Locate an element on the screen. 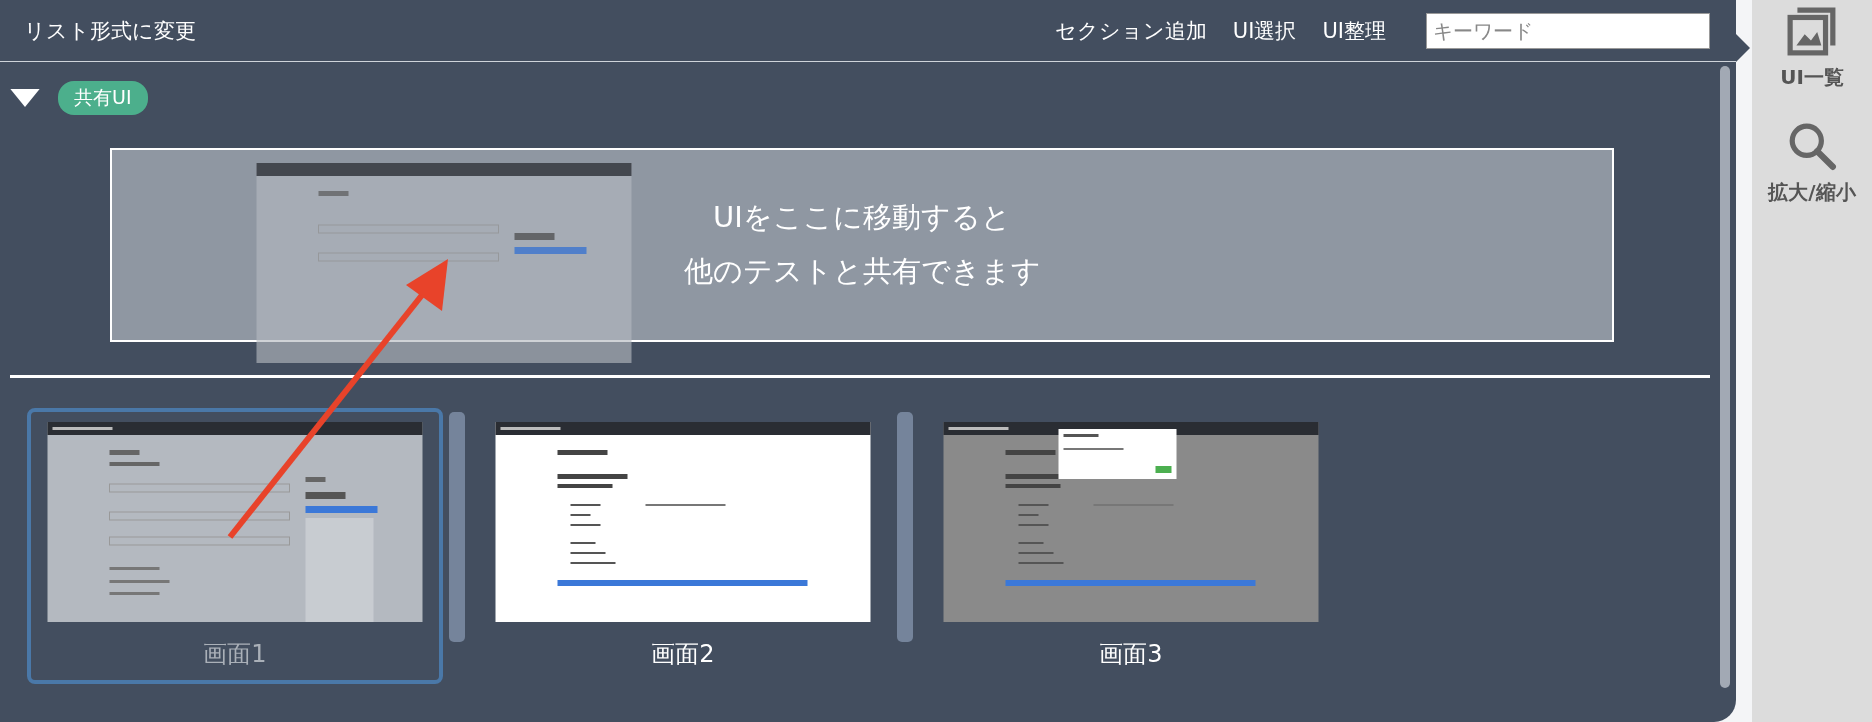 Image resolution: width=1872 pixels, height=722 pixels. expand-icon is located at coordinates (25, 98).